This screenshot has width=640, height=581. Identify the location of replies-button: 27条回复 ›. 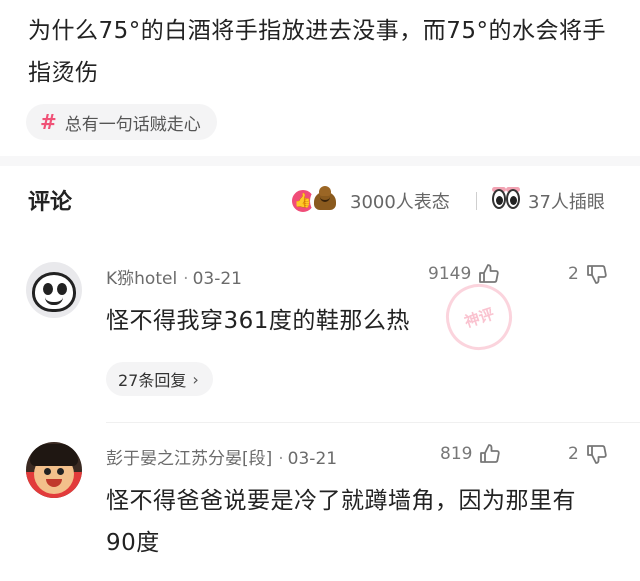
(159, 379).